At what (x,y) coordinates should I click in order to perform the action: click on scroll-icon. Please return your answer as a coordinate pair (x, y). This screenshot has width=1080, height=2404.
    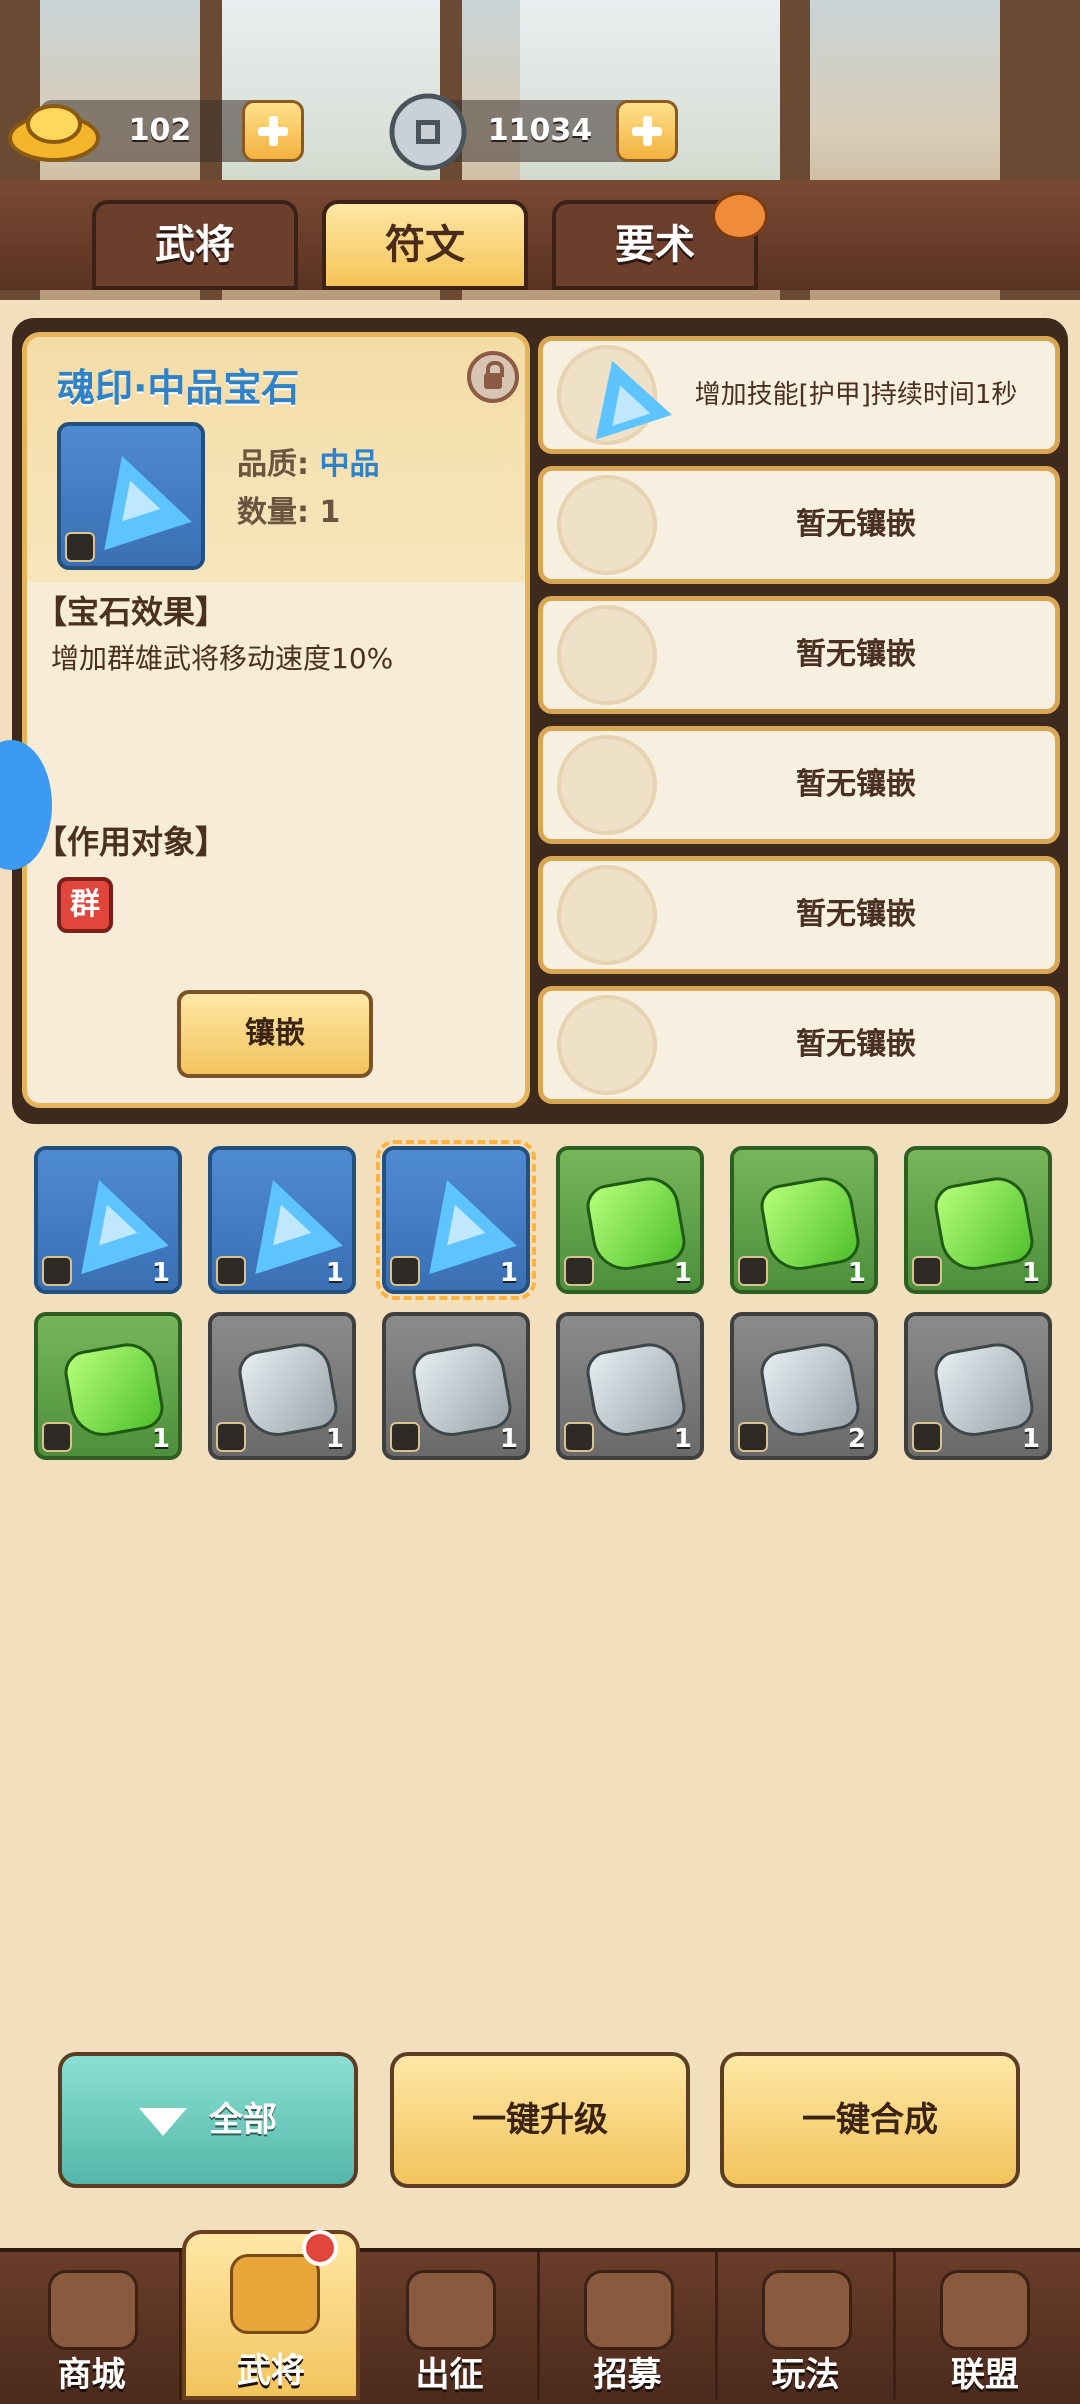
    Looking at the image, I should click on (629, 2310).